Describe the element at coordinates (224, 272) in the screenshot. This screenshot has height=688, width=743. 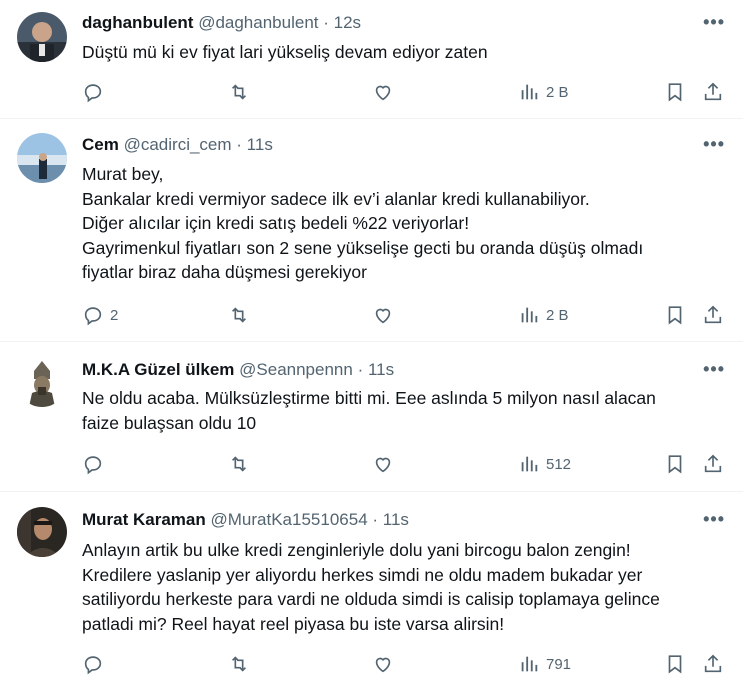
I see `text-line: fiyatlar biraz daha düşmesi gerekiyor` at that location.